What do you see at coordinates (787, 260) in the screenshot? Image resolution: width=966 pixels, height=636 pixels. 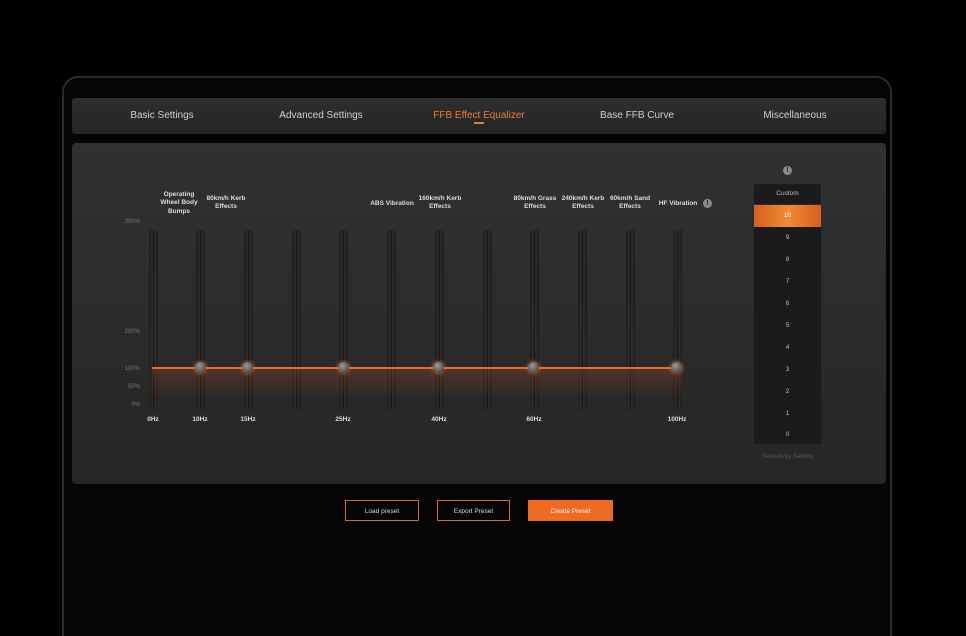 I see `sensitivity-option-8: 8` at bounding box center [787, 260].